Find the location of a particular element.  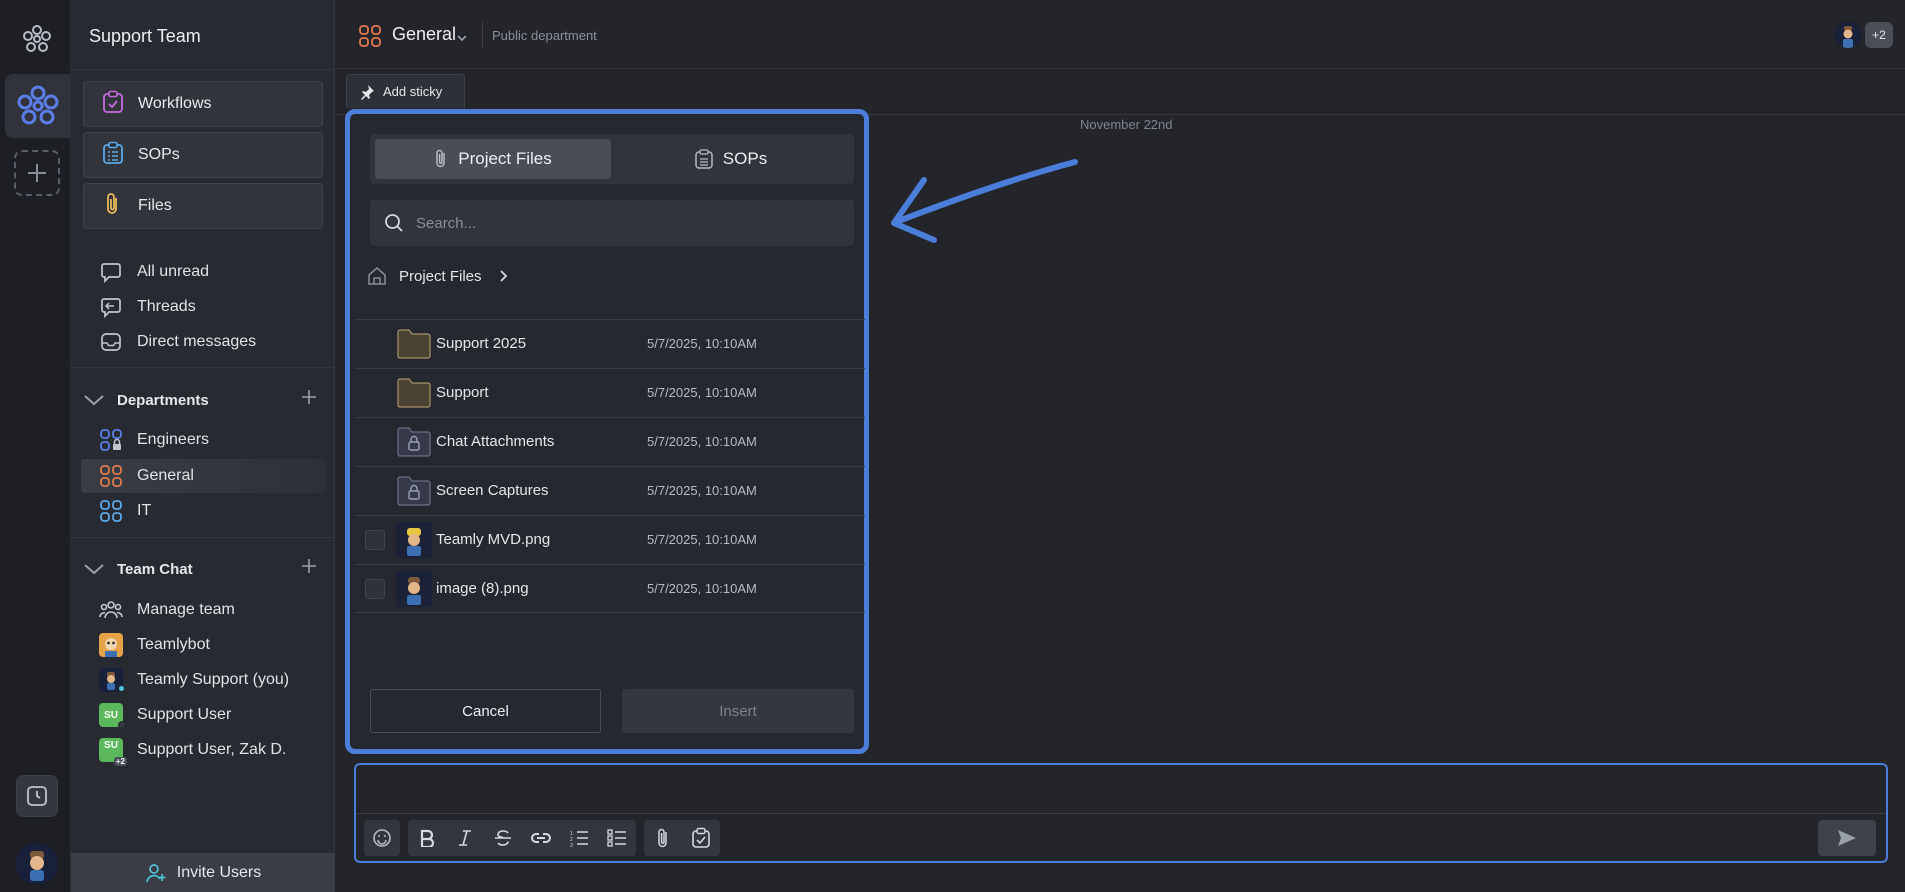

bullet-list-icon is located at coordinates (617, 838).